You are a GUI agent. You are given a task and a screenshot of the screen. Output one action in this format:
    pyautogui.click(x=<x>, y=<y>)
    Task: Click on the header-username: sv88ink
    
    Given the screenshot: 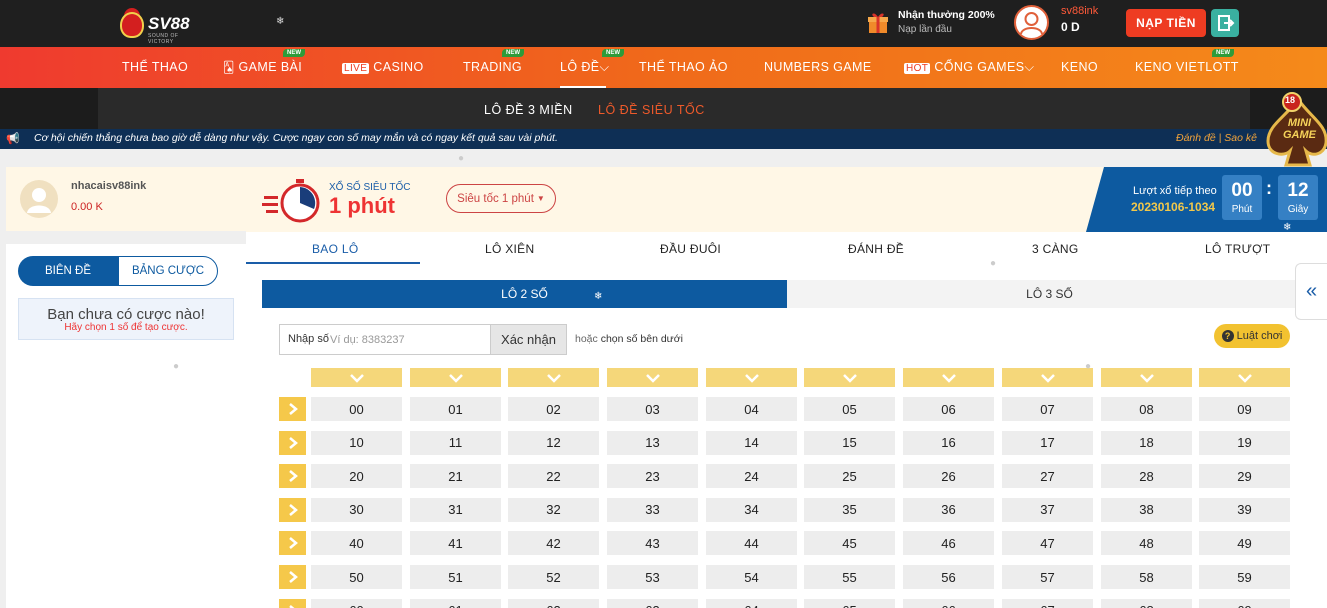 What is the action you would take?
    pyautogui.click(x=1079, y=11)
    